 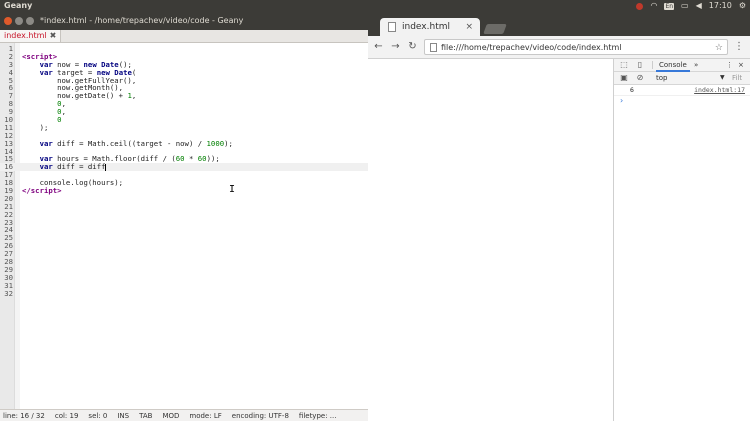 I want to click on status-mode: mode: LF, so click(x=205, y=416).